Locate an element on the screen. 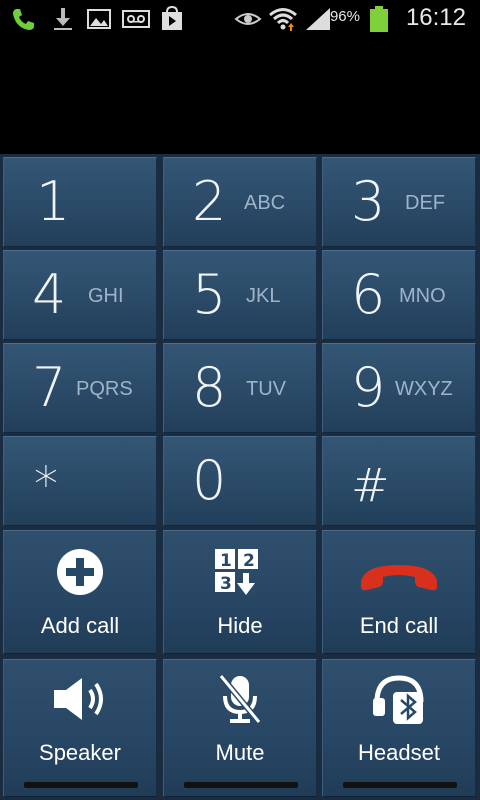 This screenshot has width=480, height=800. key-6: 6 MNO is located at coordinates (399, 295).